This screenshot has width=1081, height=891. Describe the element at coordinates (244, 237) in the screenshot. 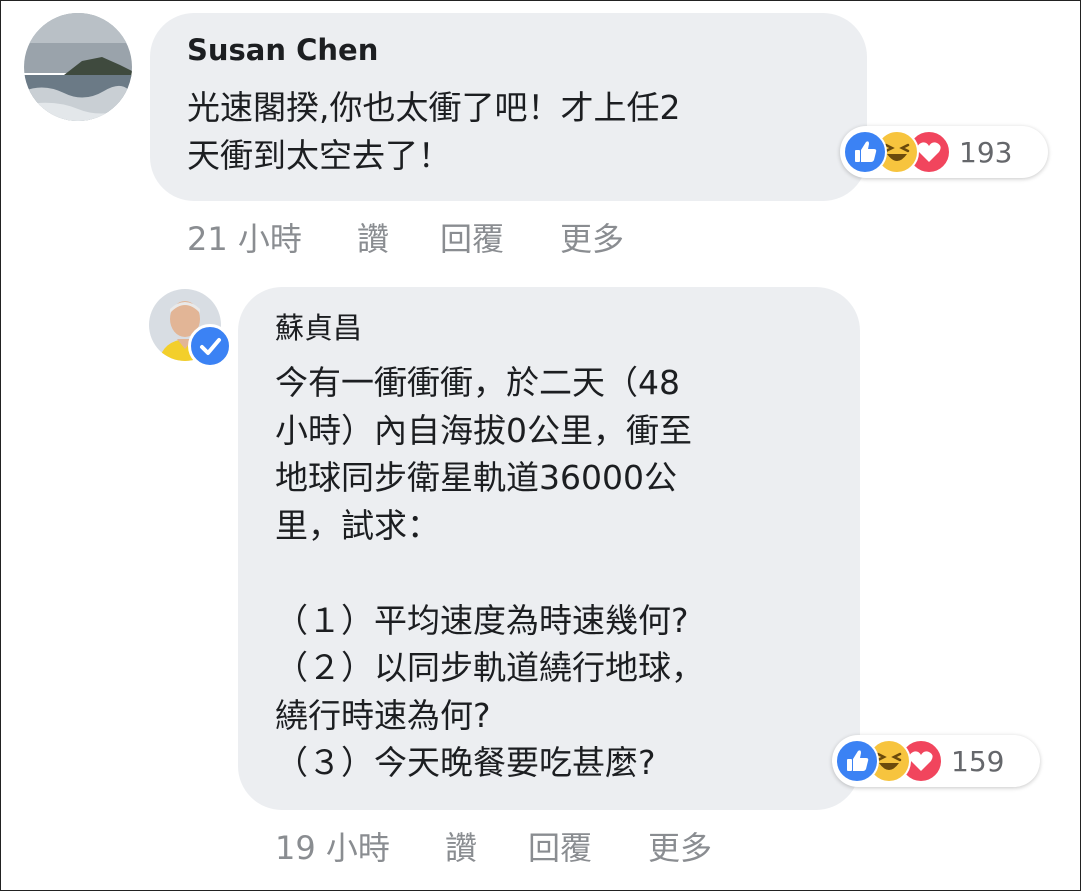

I see `comment-timestamp: 21 小時` at that location.